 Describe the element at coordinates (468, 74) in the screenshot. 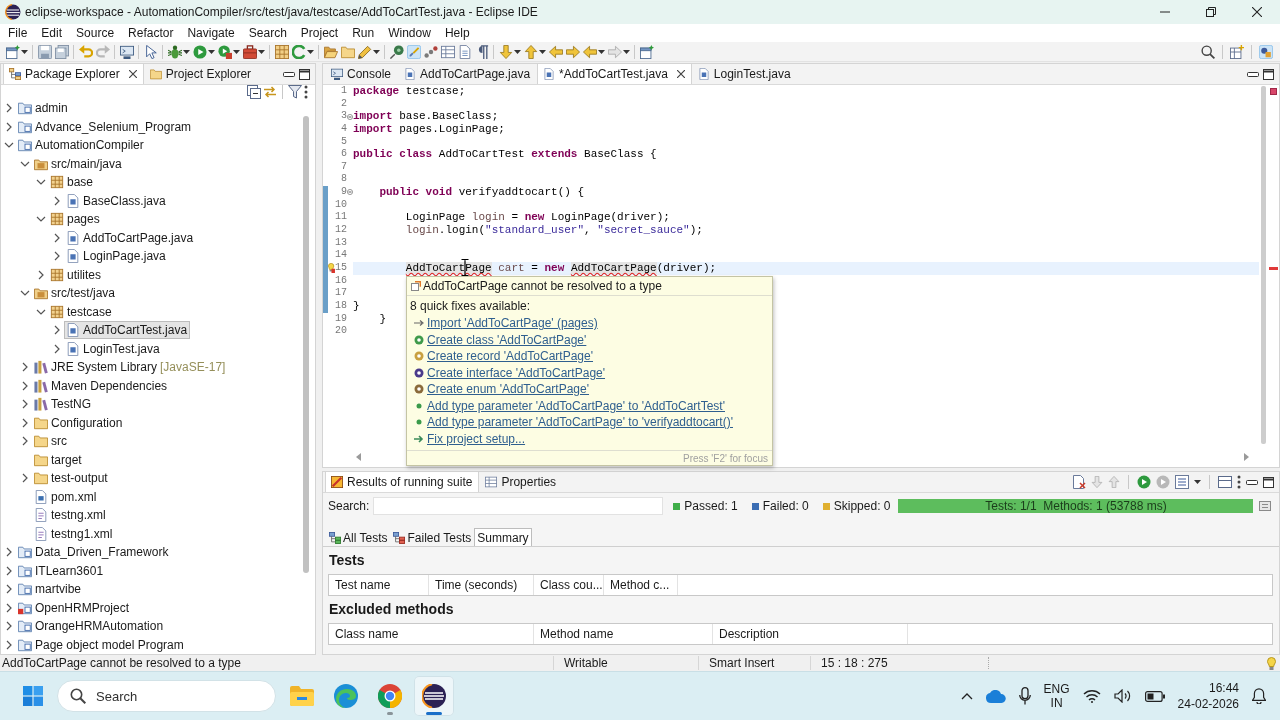

I see `tab: AddToCartPage.java` at that location.